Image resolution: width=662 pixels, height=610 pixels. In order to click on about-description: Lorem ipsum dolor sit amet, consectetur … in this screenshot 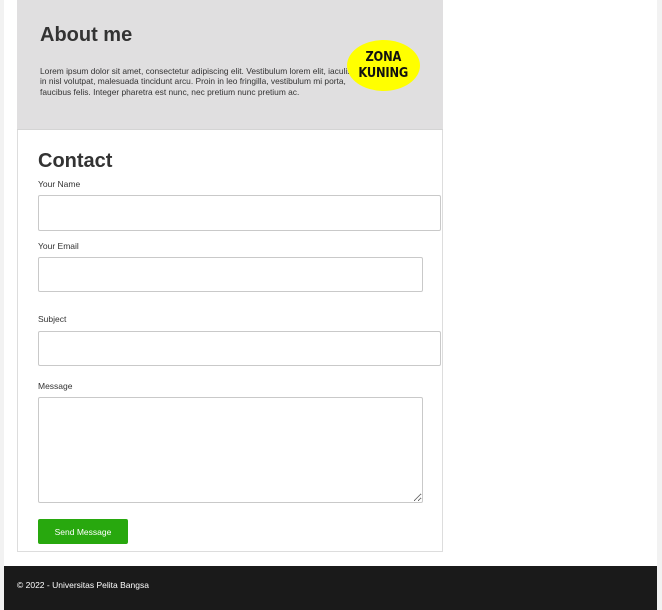, I will do `click(196, 81)`.